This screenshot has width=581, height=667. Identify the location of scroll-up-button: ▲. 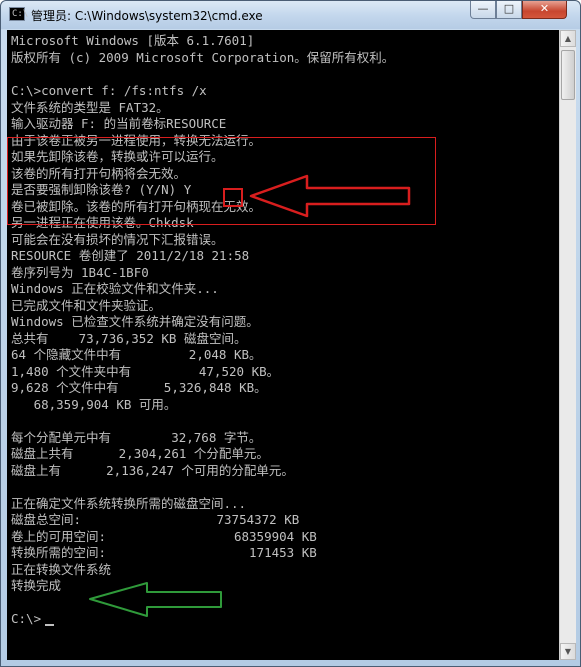
(568, 38).